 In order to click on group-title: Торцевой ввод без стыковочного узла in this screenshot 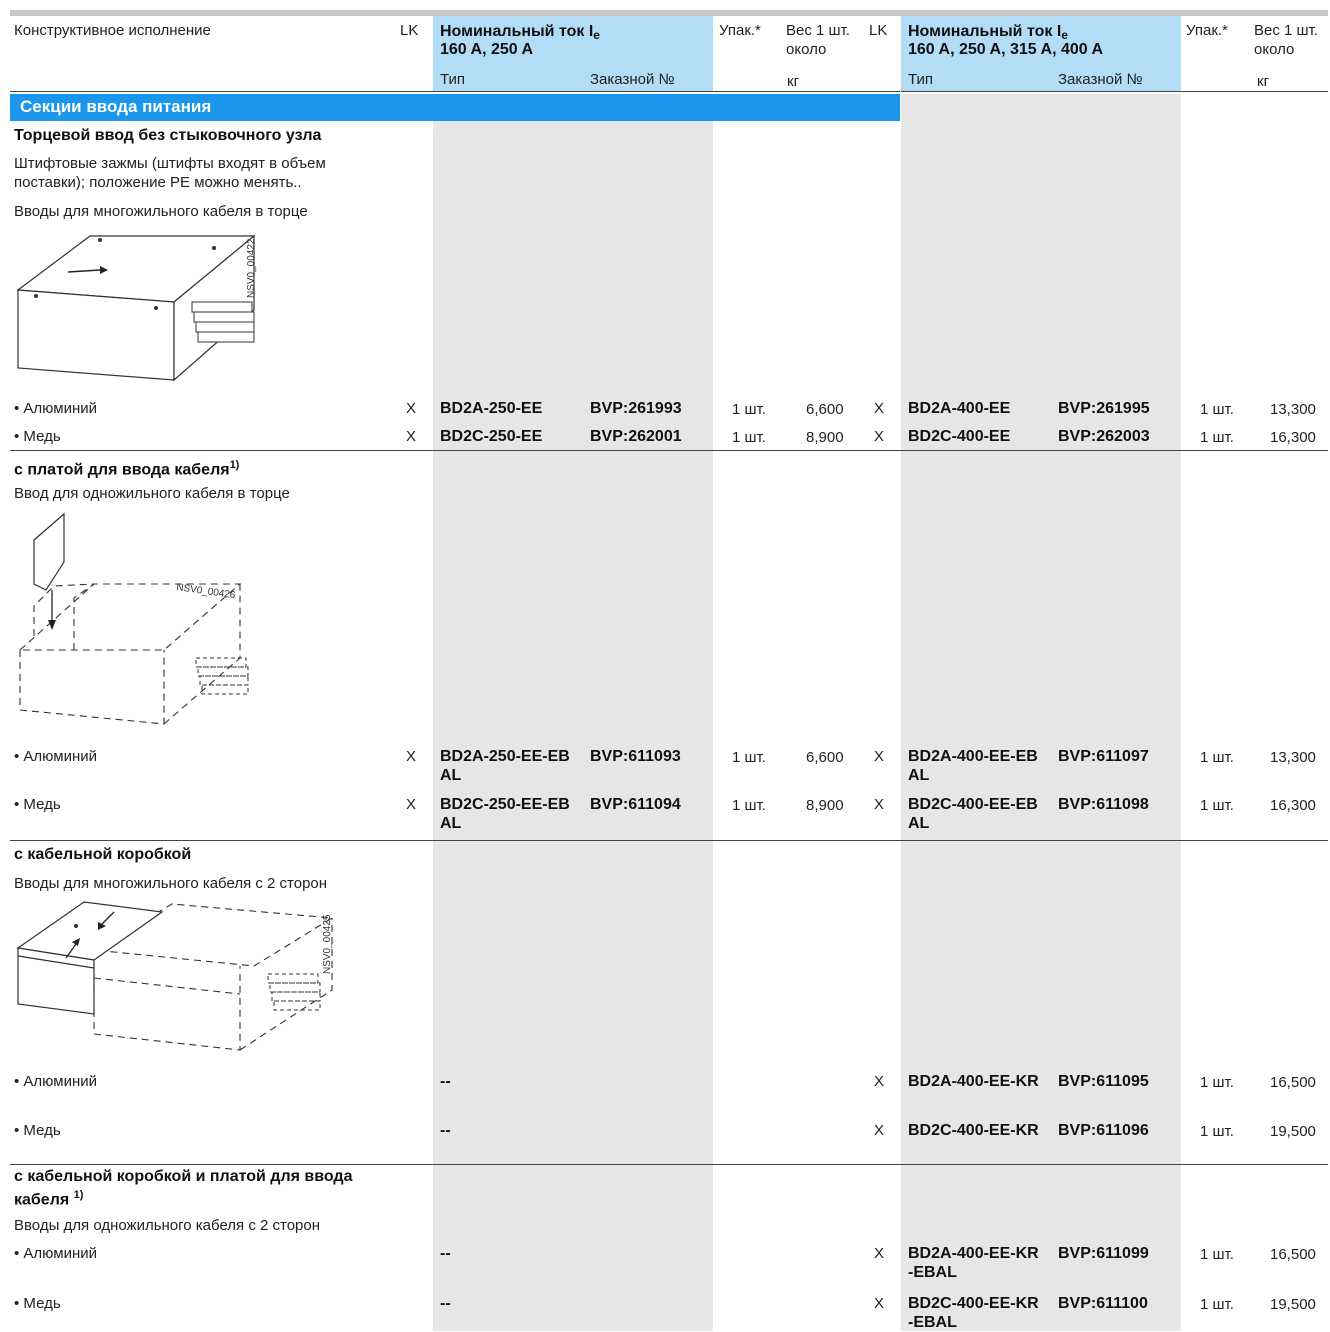, I will do `click(168, 135)`.